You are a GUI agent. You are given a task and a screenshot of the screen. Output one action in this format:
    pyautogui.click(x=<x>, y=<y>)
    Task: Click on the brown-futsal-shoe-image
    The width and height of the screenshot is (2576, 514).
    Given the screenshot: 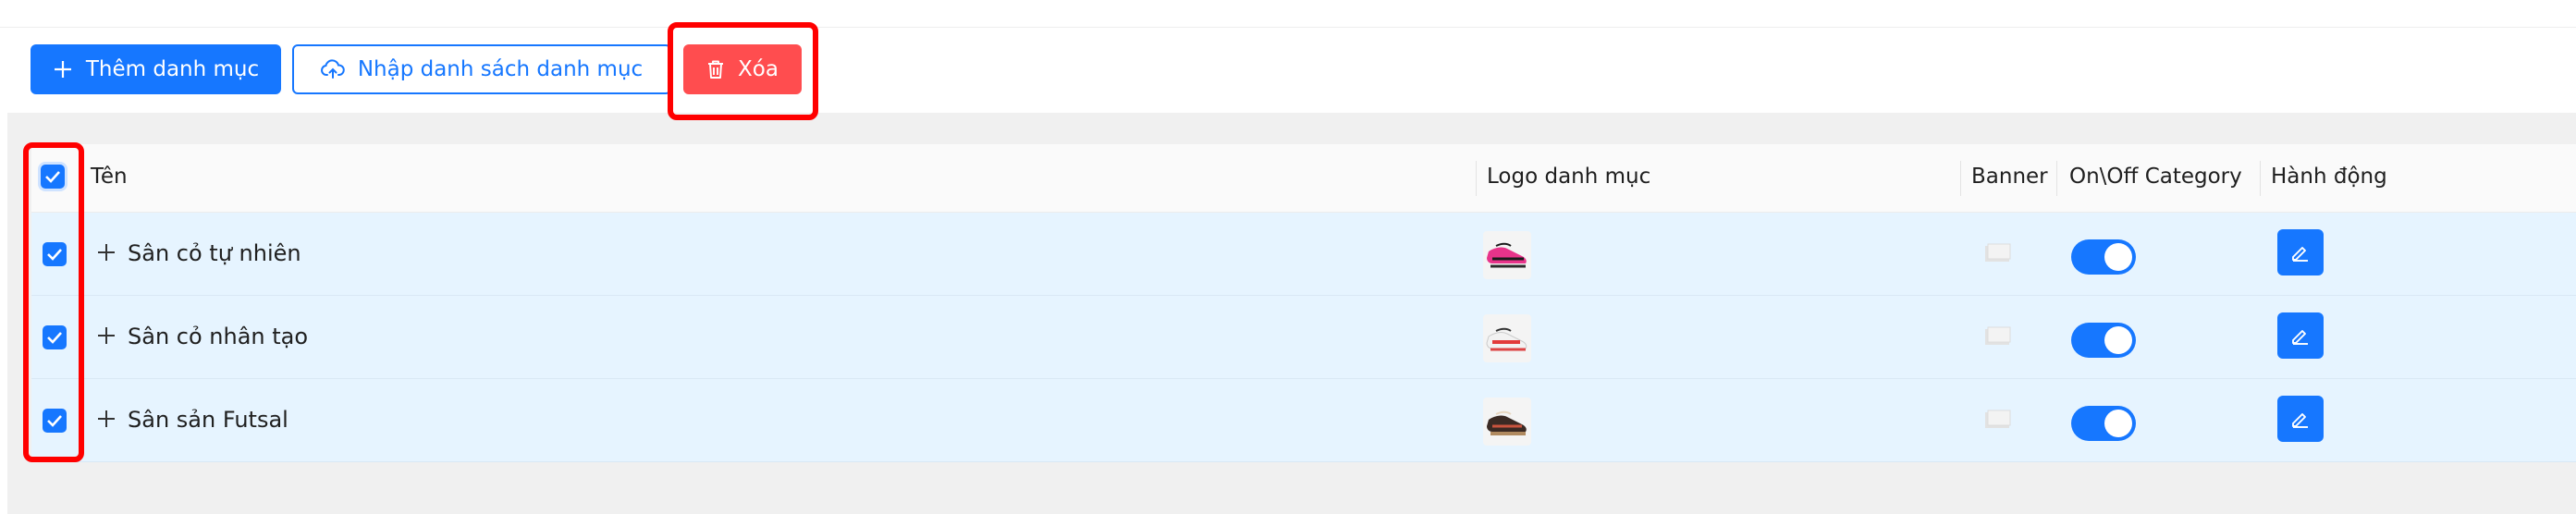 What is the action you would take?
    pyautogui.click(x=1507, y=422)
    